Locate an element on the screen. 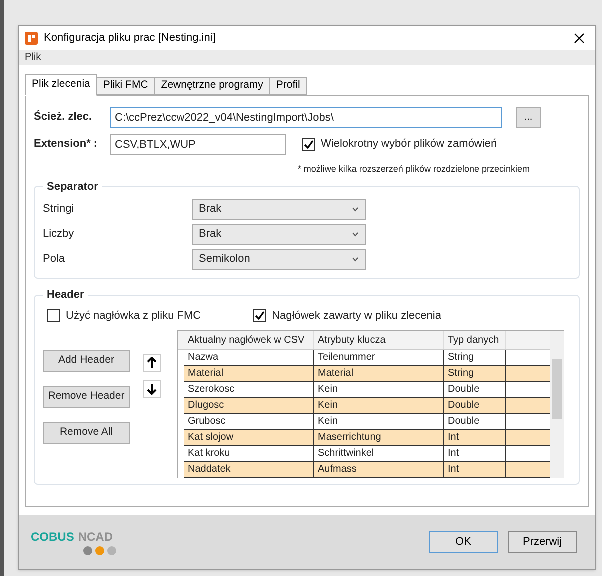 The height and width of the screenshot is (576, 602). action-button: Add Header is located at coordinates (86, 361).